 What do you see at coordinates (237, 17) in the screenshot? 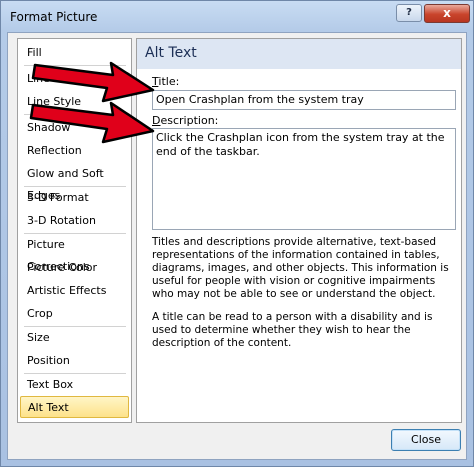
I see `title-bar: Format Picture ? x` at bounding box center [237, 17].